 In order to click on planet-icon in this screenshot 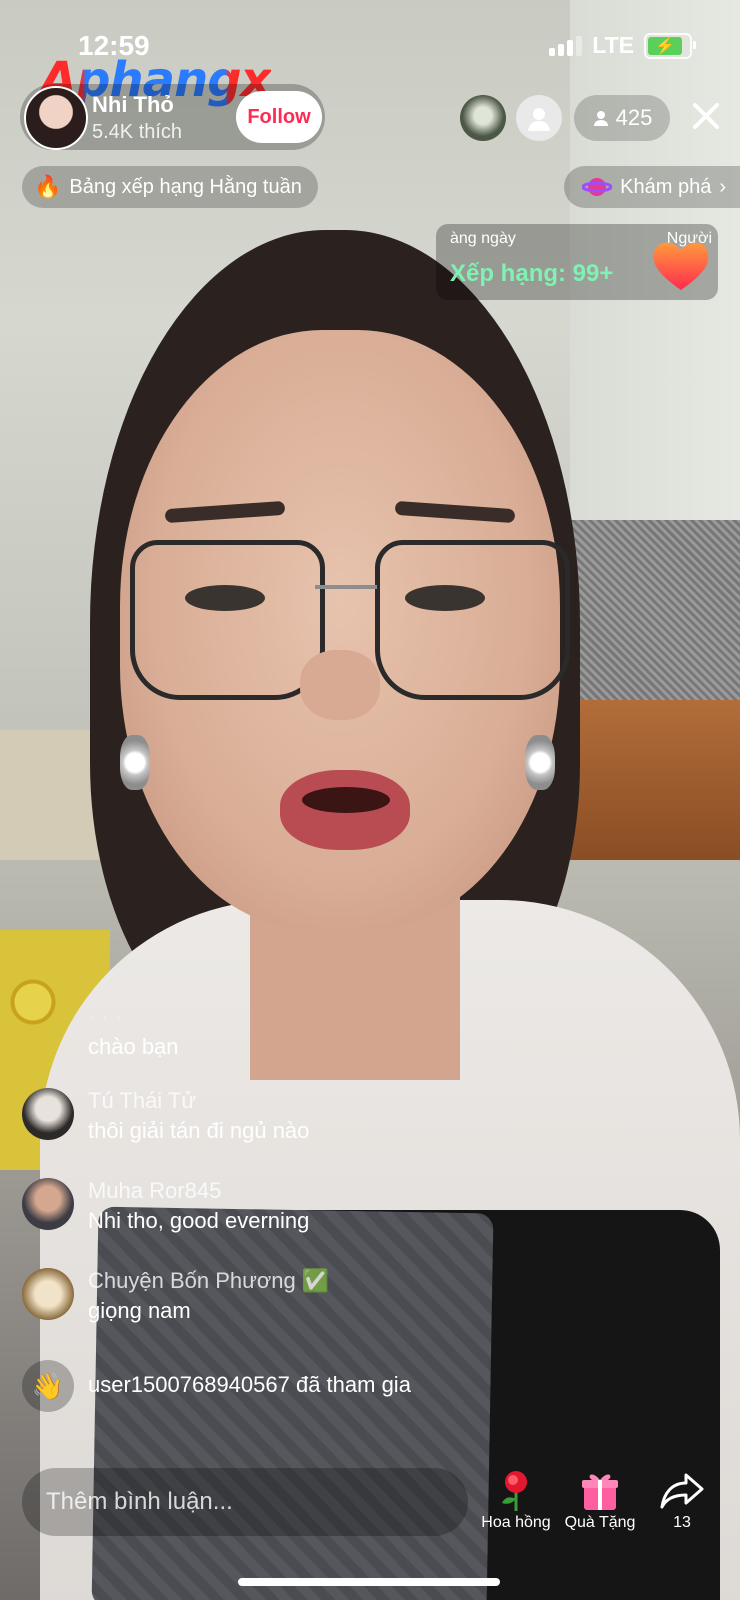, I will do `click(597, 187)`.